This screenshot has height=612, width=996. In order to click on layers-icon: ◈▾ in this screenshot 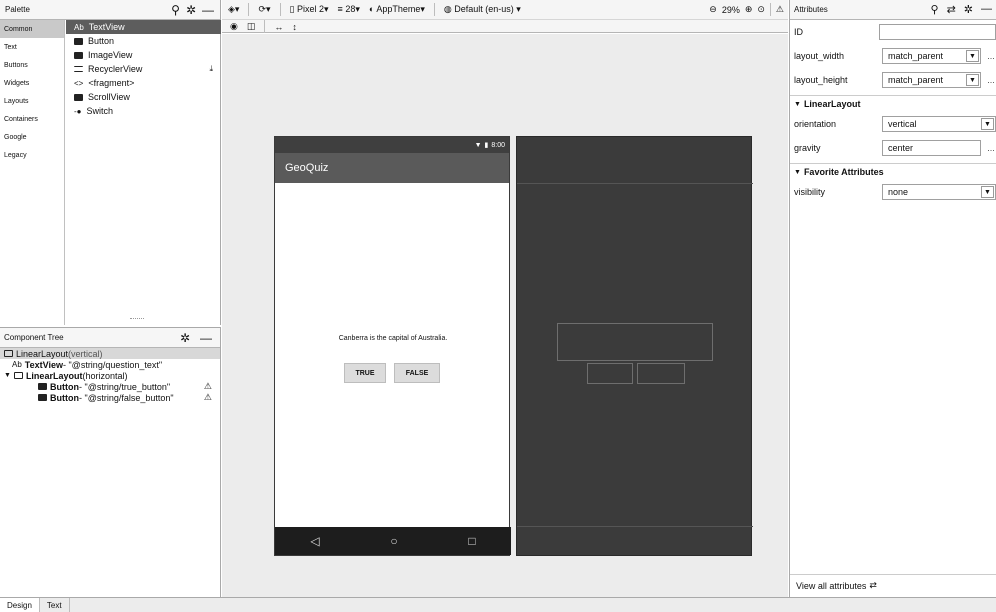, I will do `click(233, 9)`.